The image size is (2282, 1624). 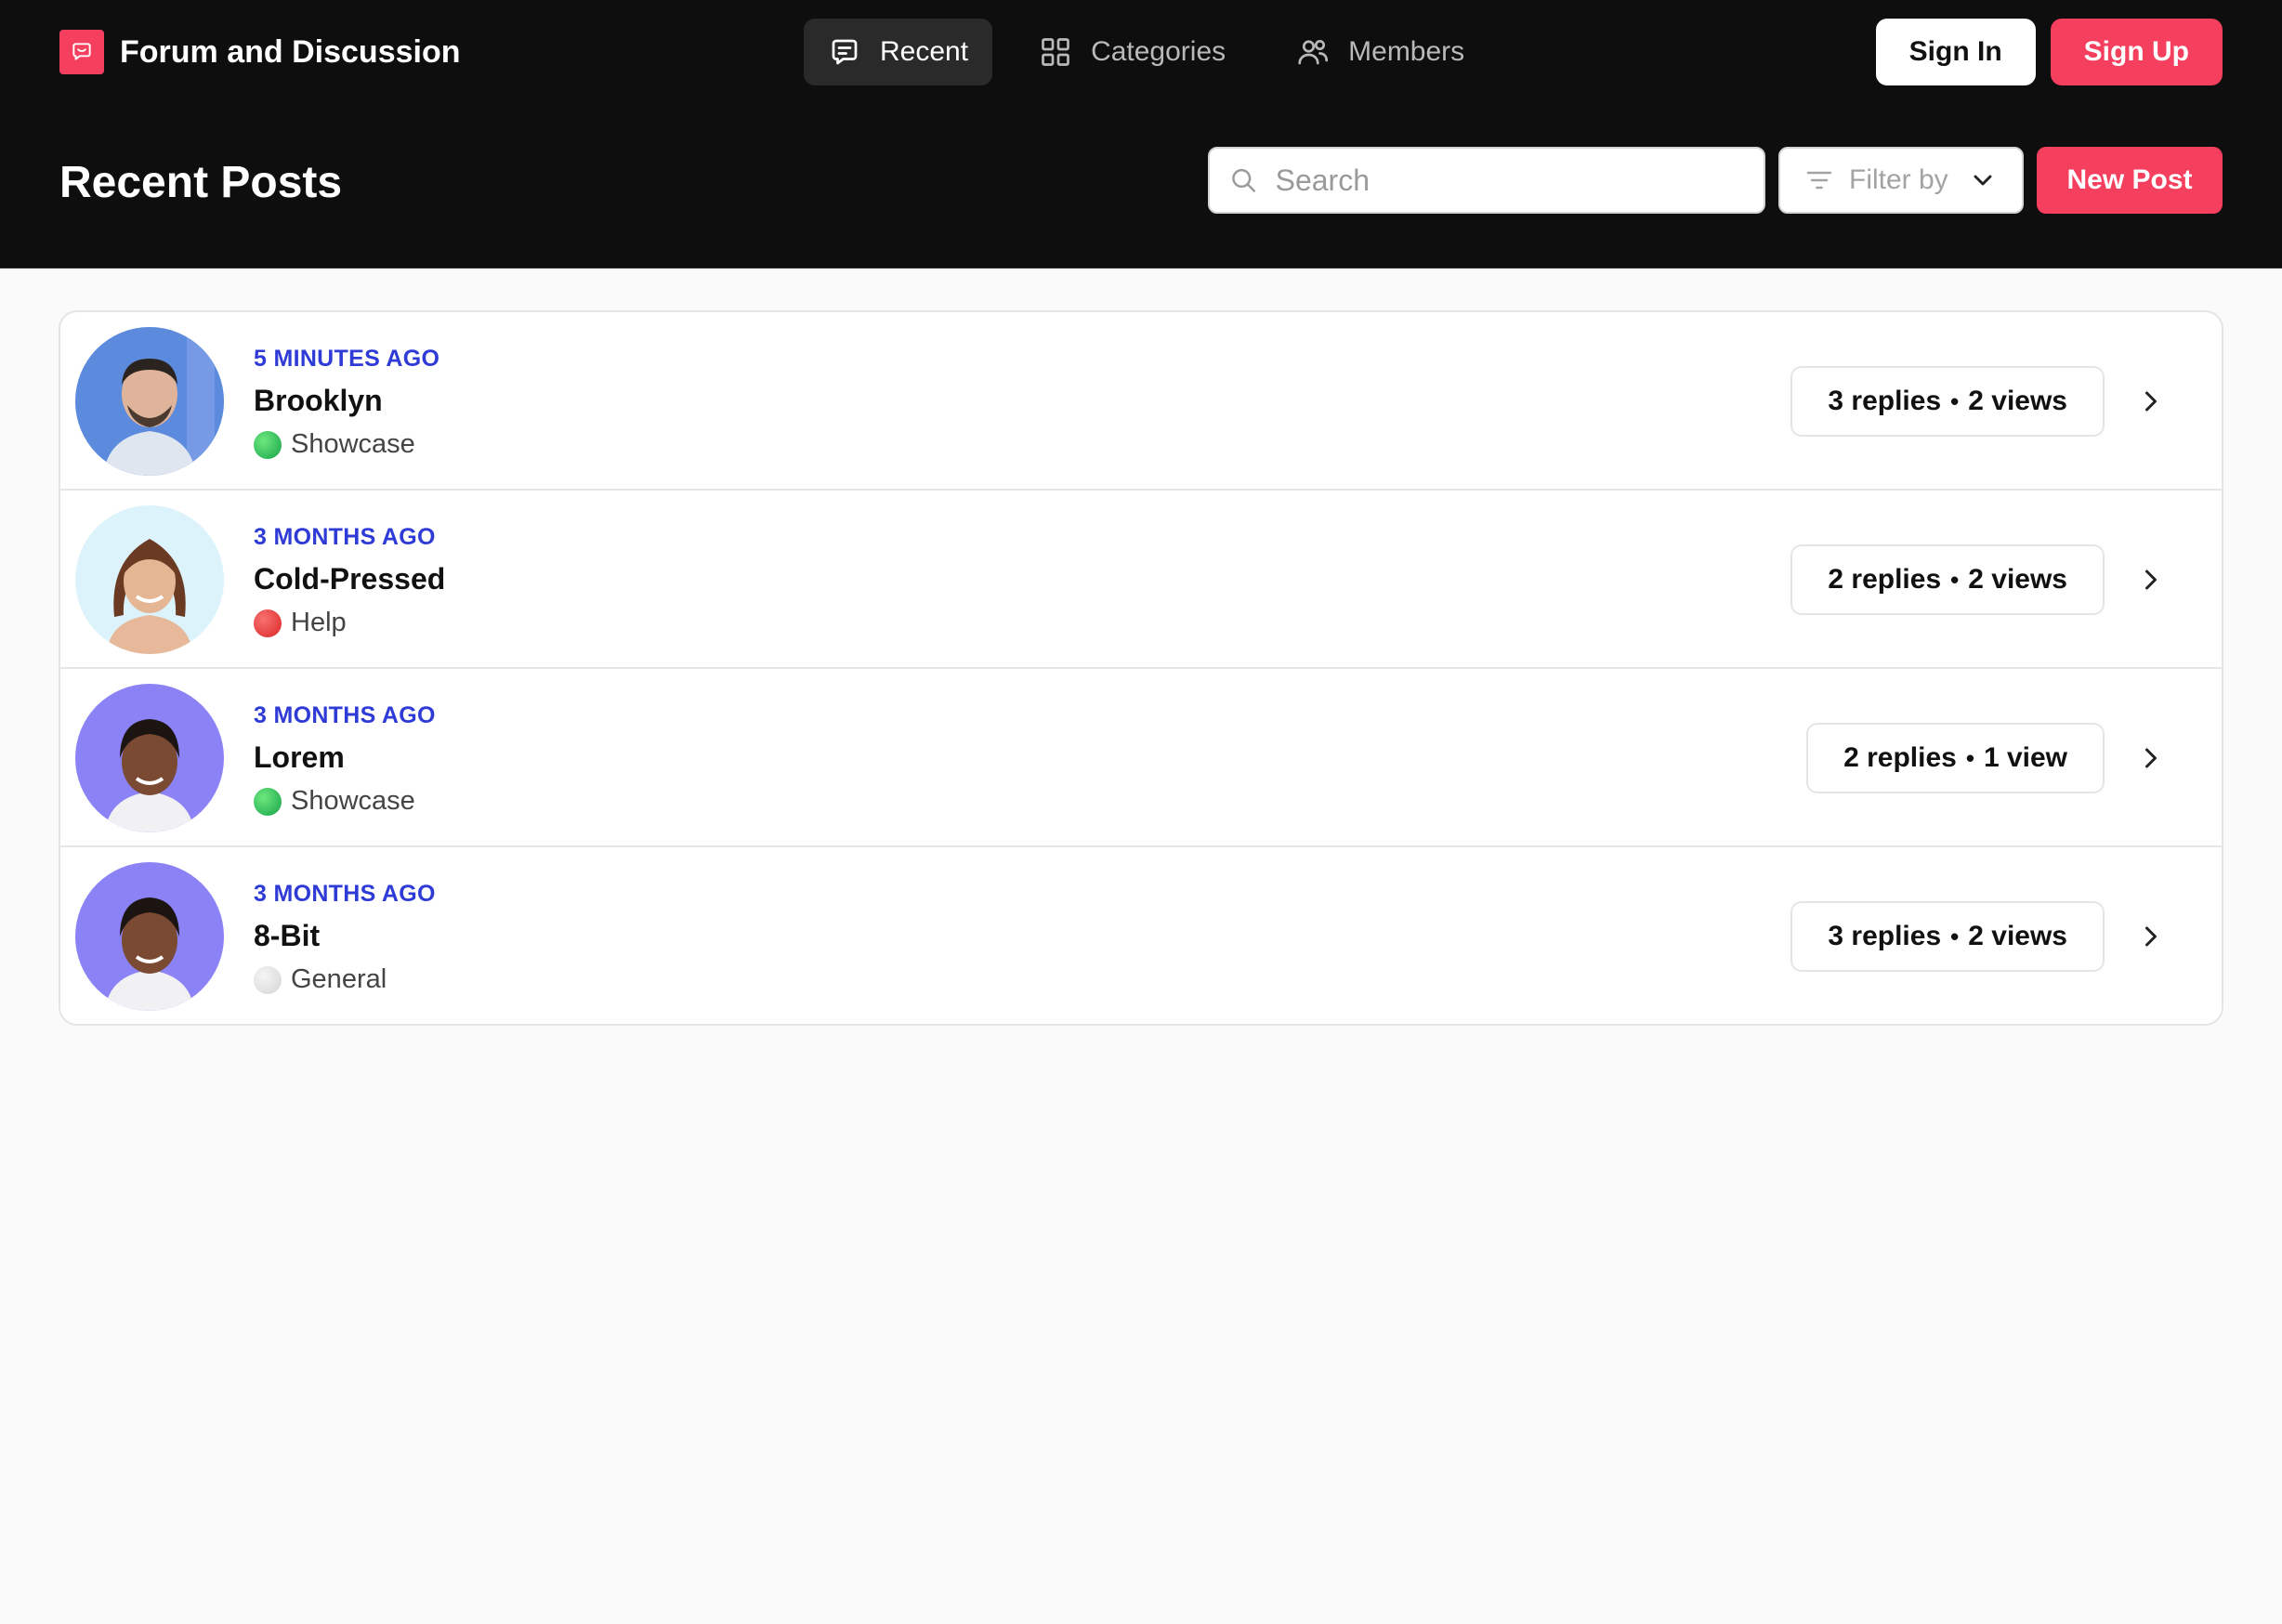 I want to click on new-post-button: New Post, so click(x=2130, y=180).